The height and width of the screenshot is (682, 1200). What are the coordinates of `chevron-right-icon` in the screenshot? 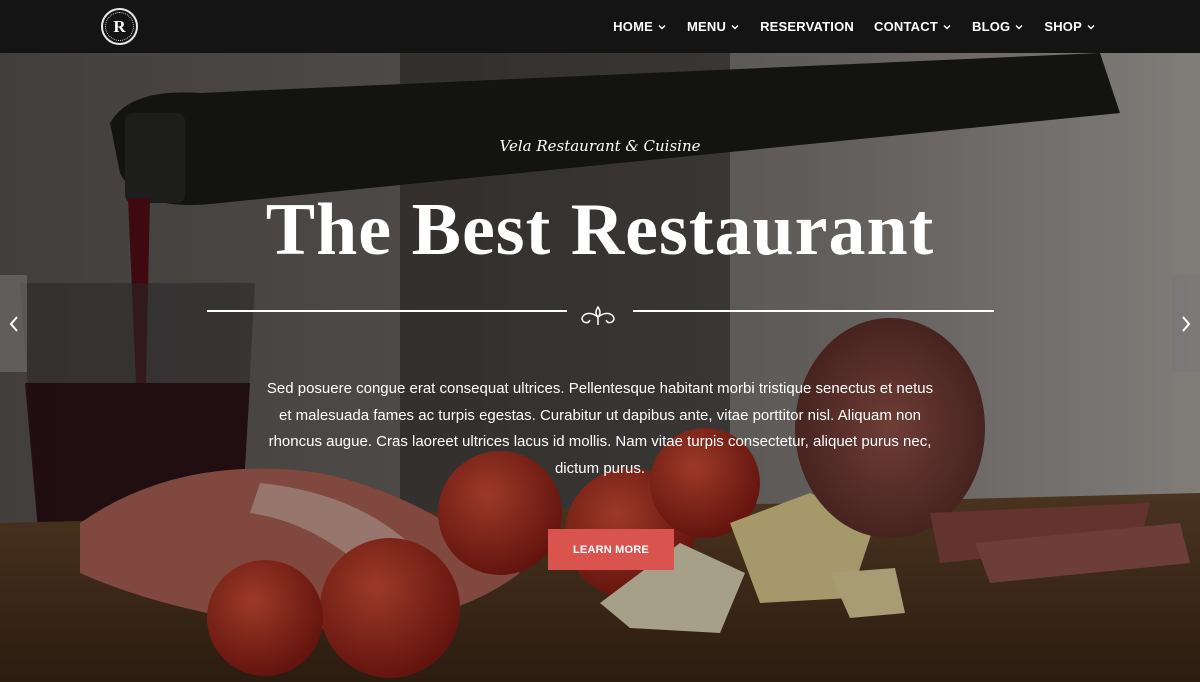 It's located at (1186, 323).